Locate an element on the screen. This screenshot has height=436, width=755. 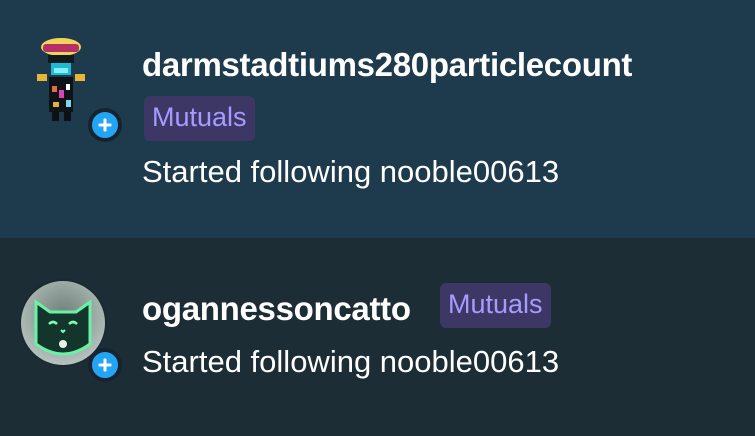
username: ogannessoncatto is located at coordinates (276, 309).